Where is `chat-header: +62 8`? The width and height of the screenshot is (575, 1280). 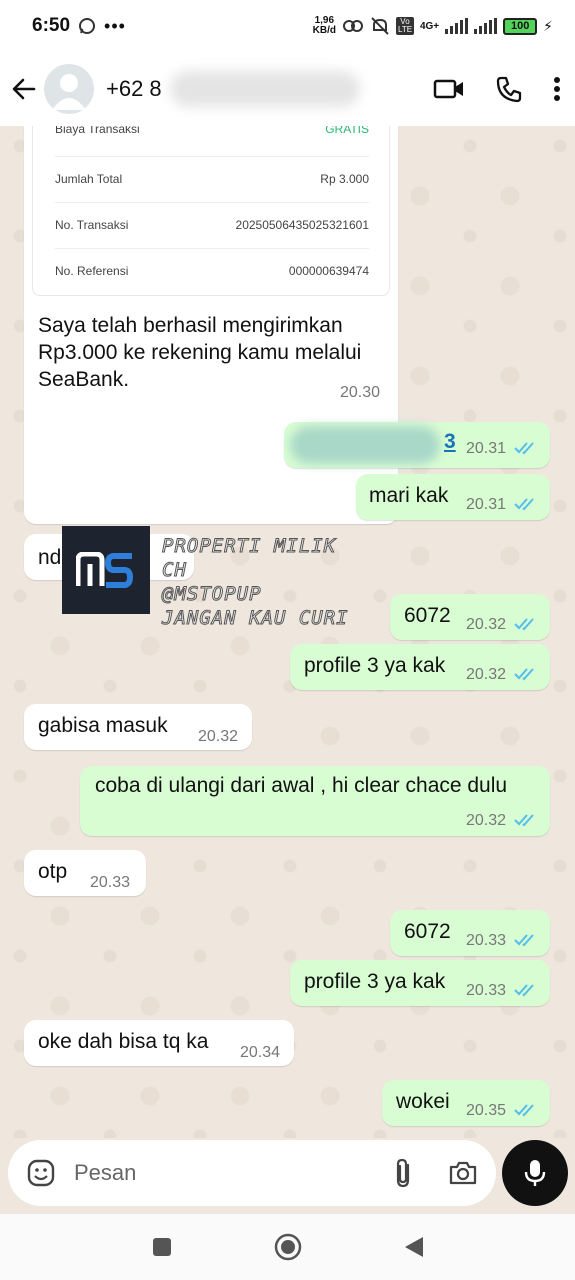
chat-header: +62 8 is located at coordinates (287, 89).